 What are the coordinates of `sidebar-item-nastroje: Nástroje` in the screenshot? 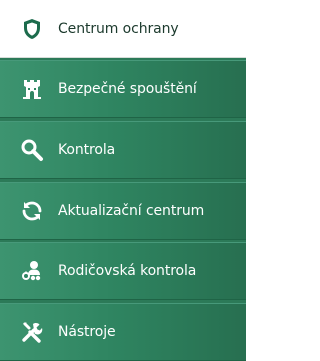 It's located at (123, 332).